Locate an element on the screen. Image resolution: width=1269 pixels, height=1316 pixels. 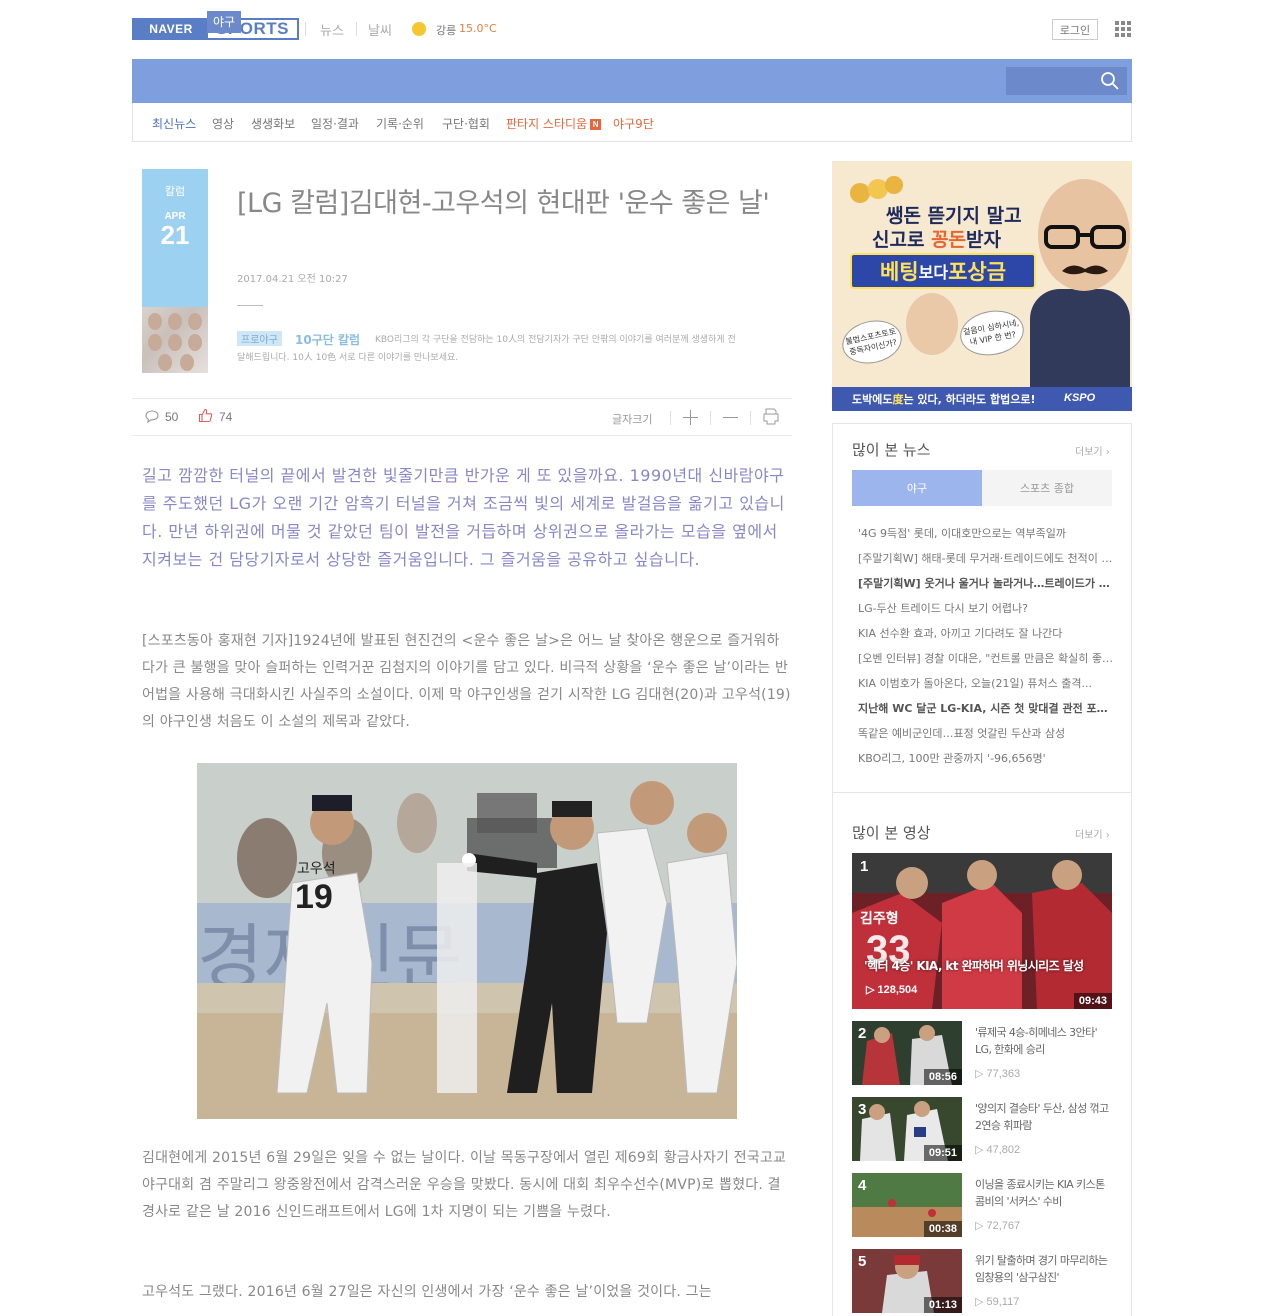
video-title: 위기 탈출하며 경기 마무리하는 임창용의 '삼구삼진' is located at coordinates (1045, 1269).